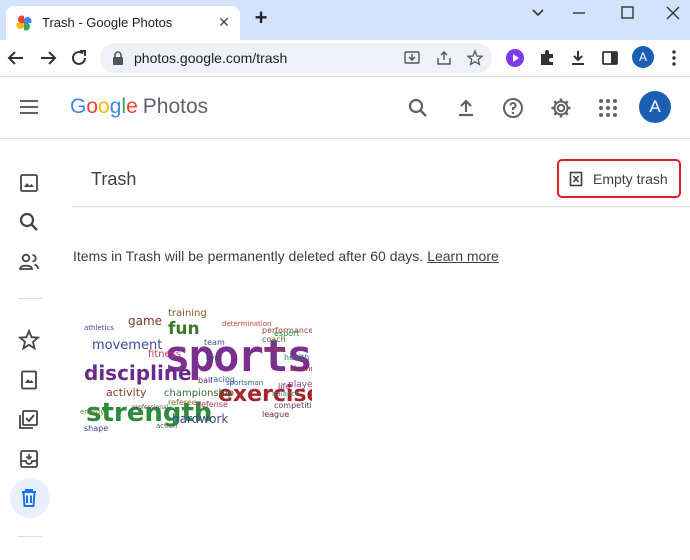 The height and width of the screenshot is (560, 690). What do you see at coordinates (29, 419) in the screenshot?
I see `utilities-icon` at bounding box center [29, 419].